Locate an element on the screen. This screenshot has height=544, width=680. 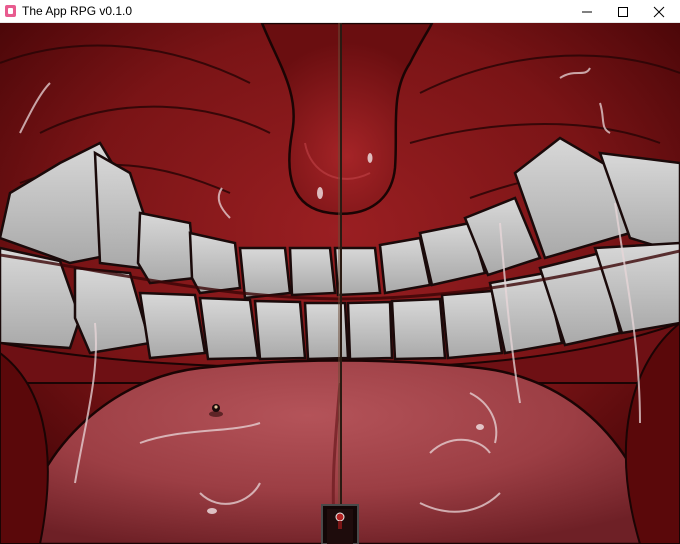
maximize-button is located at coordinates (623, 11).